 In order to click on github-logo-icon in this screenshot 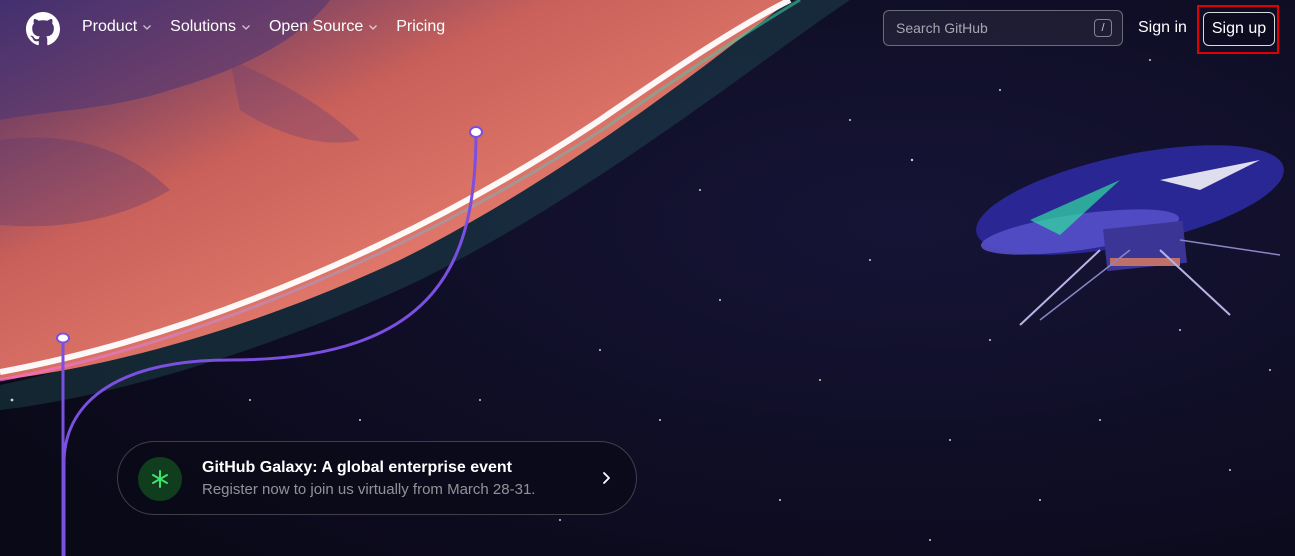, I will do `click(43, 29)`.